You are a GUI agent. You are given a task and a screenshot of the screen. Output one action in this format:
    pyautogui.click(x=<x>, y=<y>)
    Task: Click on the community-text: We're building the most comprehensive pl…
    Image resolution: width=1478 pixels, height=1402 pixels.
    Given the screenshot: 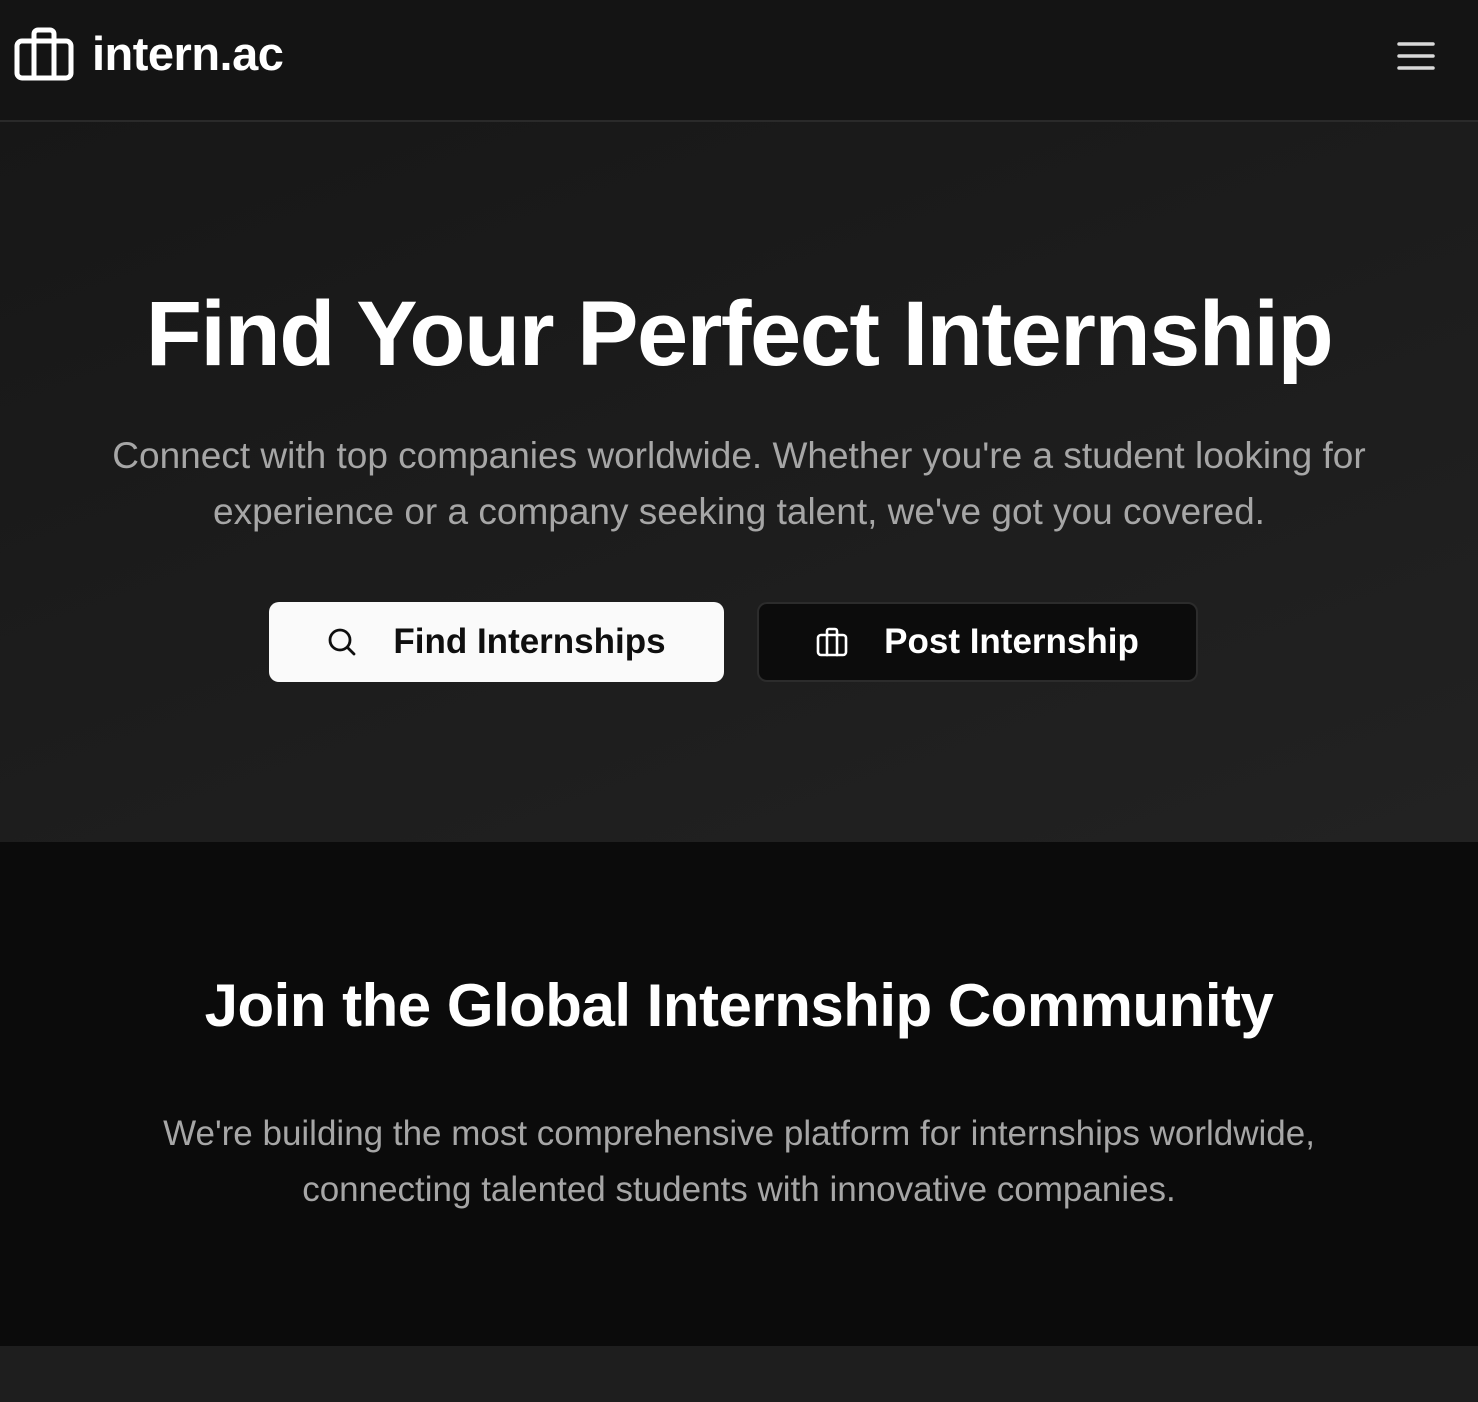 What is the action you would take?
    pyautogui.click(x=739, y=1161)
    